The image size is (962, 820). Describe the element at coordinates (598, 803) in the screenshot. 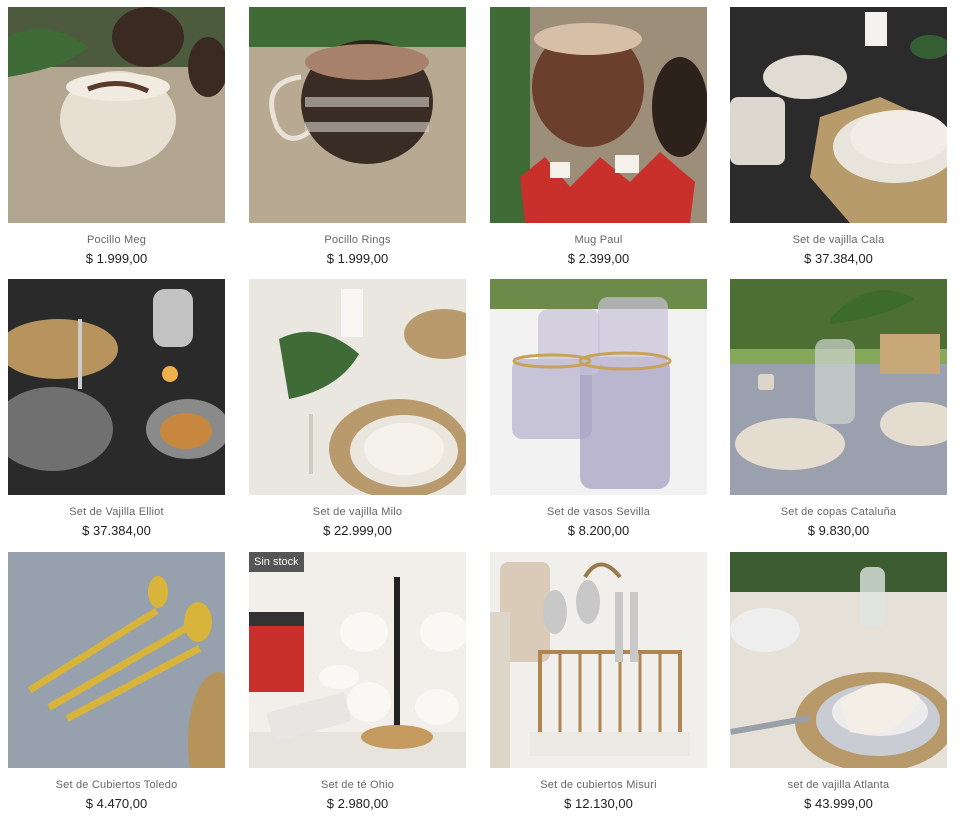

I see `product-price: $ 12.130,00` at that location.